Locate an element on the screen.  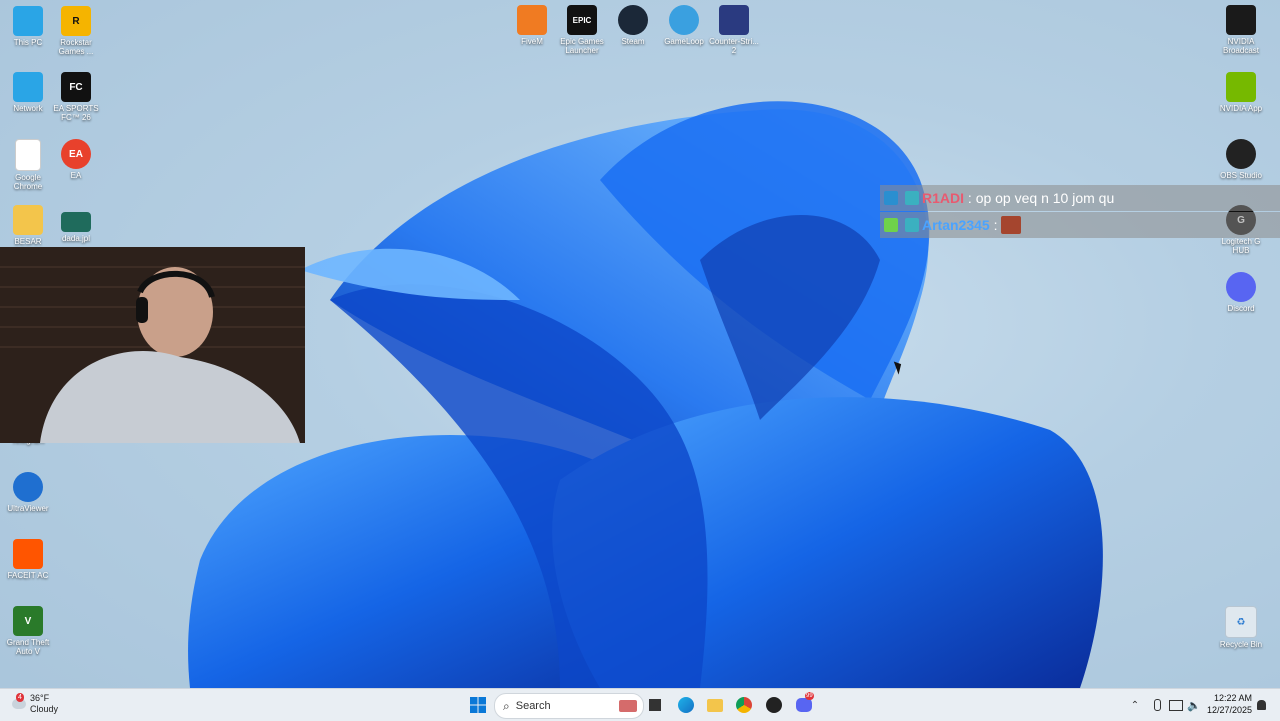
epic-icon: EPIC is located at coordinates (582, 20).